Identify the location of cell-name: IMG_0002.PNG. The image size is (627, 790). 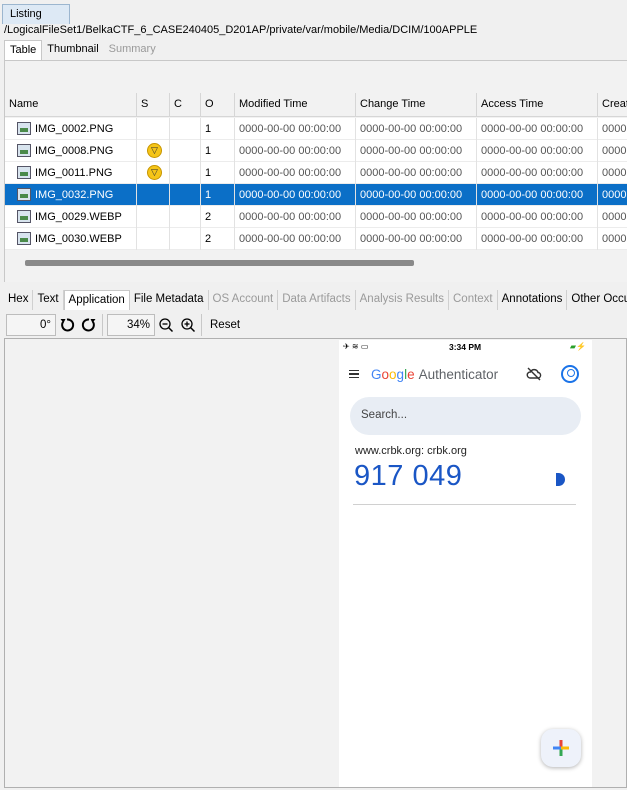
(71, 129).